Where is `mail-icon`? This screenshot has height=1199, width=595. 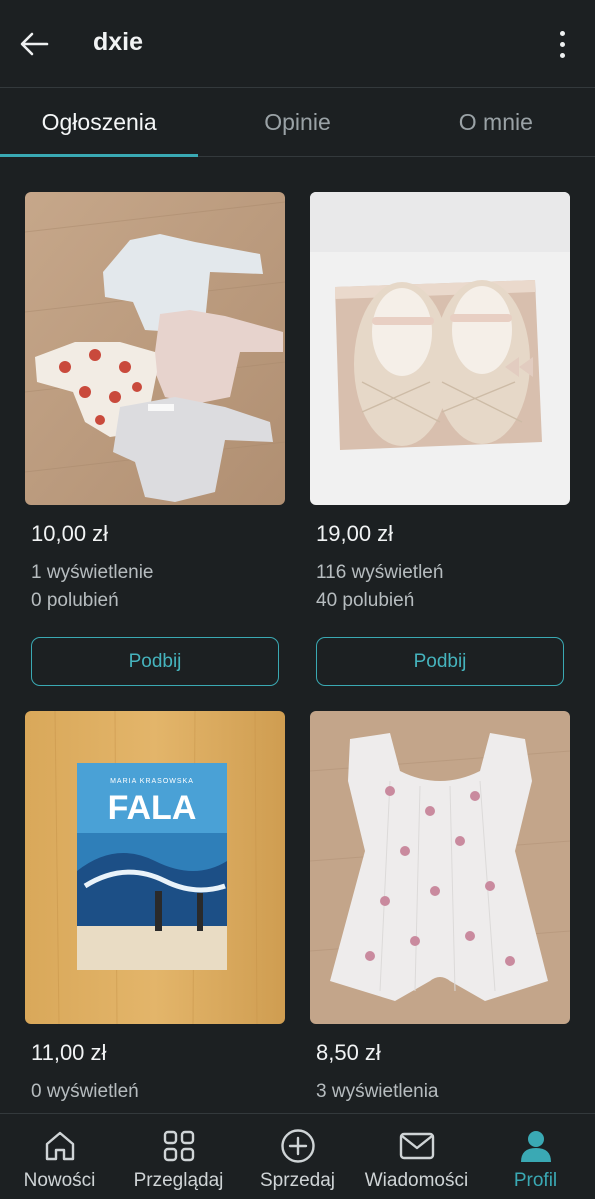 mail-icon is located at coordinates (417, 1146).